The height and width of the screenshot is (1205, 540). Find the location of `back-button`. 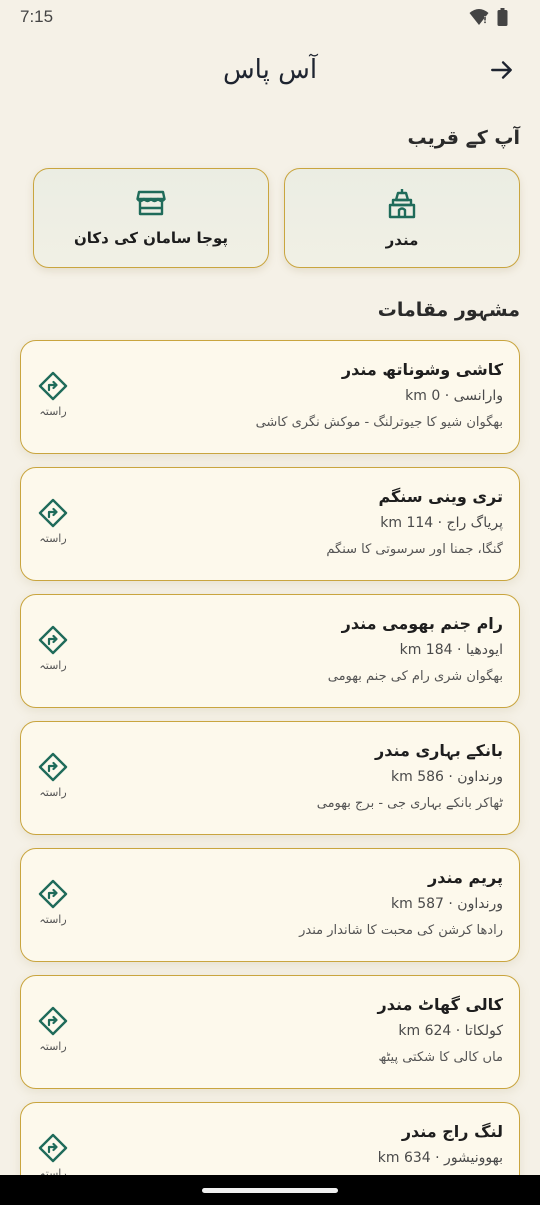

back-button is located at coordinates (502, 70).